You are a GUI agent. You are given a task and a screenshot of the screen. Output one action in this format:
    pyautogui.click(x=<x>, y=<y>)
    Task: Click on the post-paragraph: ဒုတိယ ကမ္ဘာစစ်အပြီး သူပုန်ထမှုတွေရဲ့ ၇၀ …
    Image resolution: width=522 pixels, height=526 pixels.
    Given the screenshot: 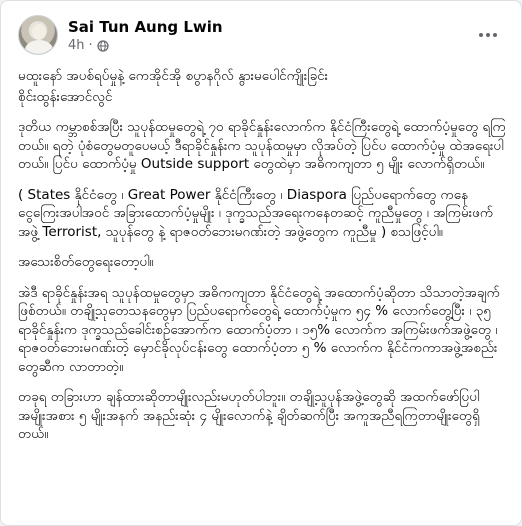 What is the action you would take?
    pyautogui.click(x=262, y=145)
    